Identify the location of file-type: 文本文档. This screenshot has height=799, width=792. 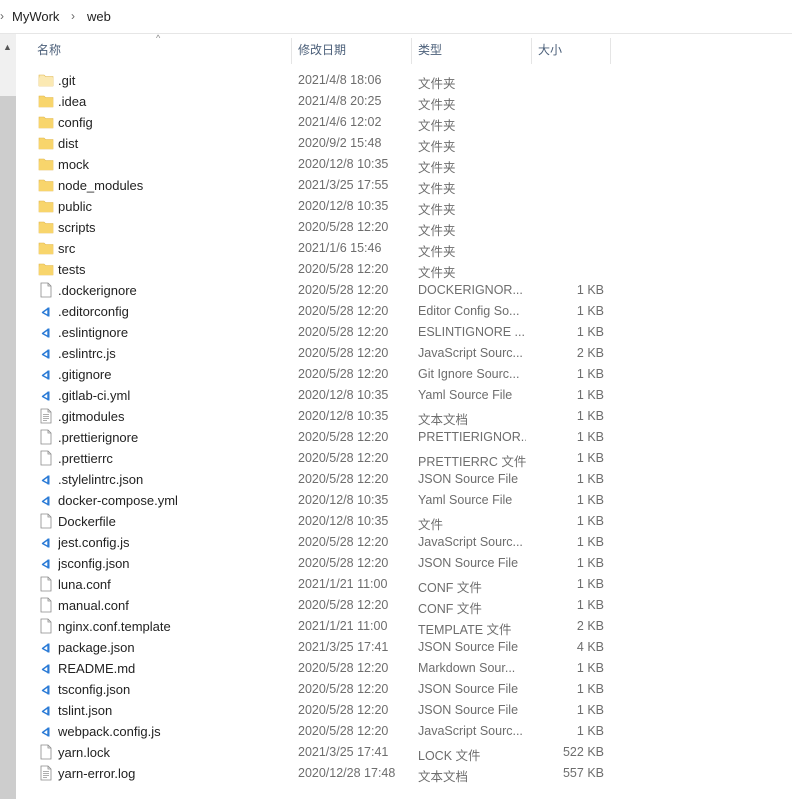
(443, 420).